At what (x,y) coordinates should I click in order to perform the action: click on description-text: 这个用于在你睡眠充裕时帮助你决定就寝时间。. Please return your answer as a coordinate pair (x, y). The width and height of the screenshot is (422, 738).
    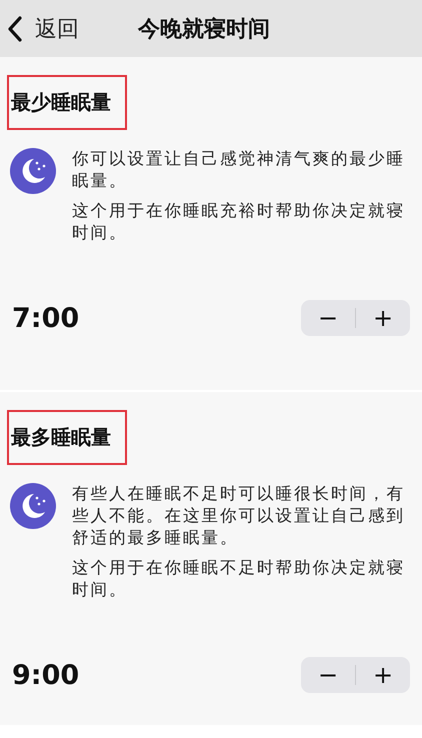
    Looking at the image, I should click on (239, 222).